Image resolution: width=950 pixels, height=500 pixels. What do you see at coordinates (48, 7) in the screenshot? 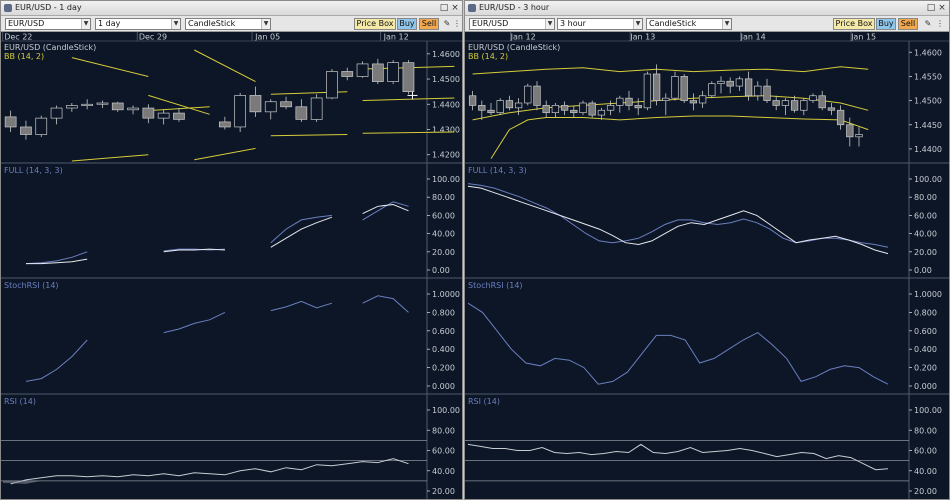
I see `window-title: EUR/USD - 1 day` at bounding box center [48, 7].